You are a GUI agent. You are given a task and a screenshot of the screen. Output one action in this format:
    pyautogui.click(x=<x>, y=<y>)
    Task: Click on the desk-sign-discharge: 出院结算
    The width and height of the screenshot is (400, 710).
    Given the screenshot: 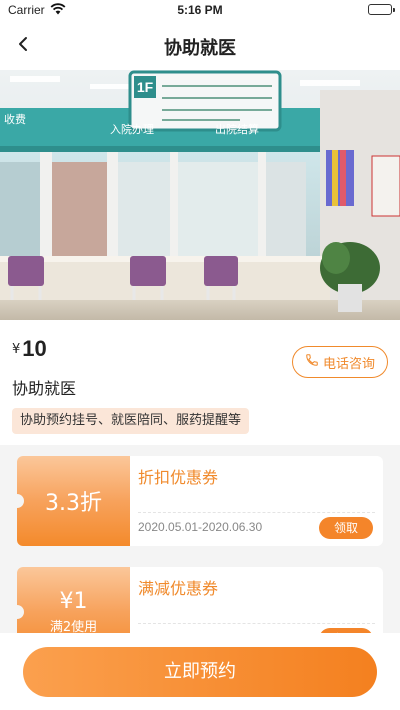 What is the action you would take?
    pyautogui.click(x=237, y=129)
    